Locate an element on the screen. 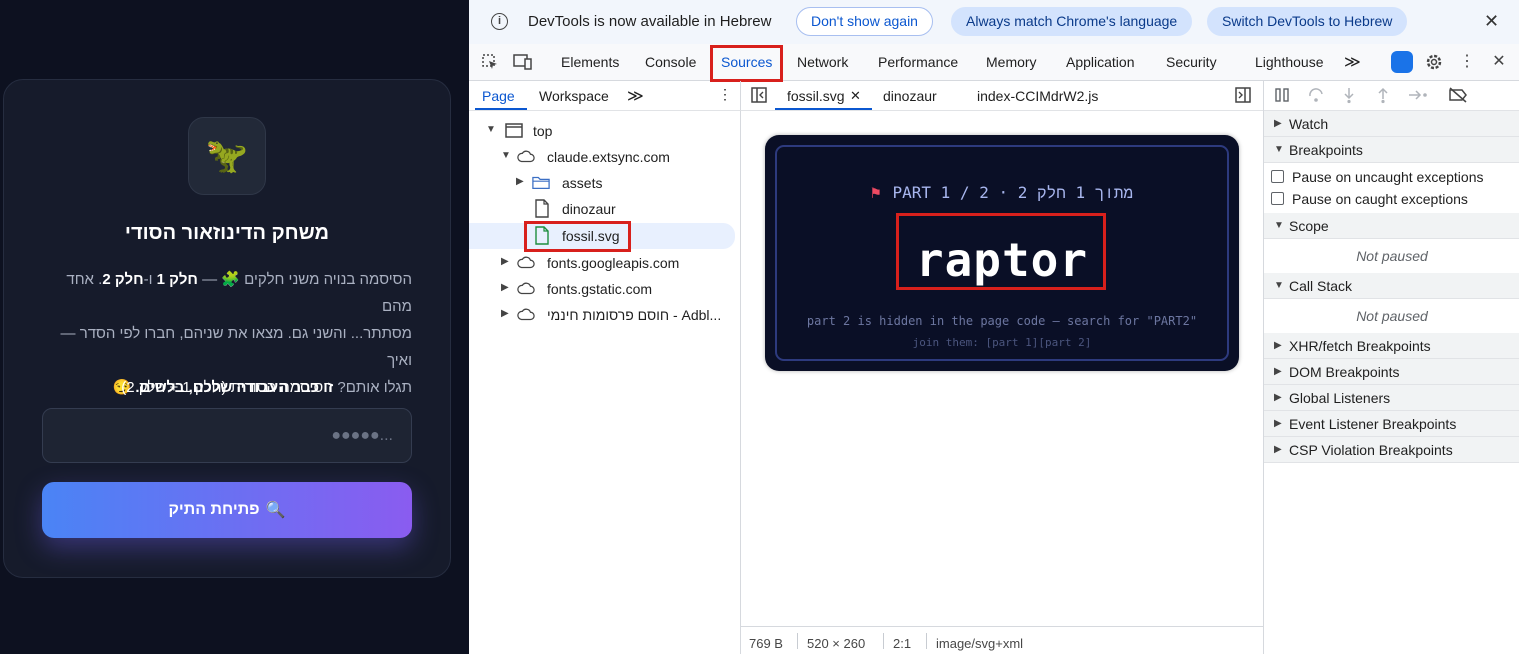 This screenshot has height=654, width=1519. button-label: פתיחת התיק is located at coordinates (214, 509).